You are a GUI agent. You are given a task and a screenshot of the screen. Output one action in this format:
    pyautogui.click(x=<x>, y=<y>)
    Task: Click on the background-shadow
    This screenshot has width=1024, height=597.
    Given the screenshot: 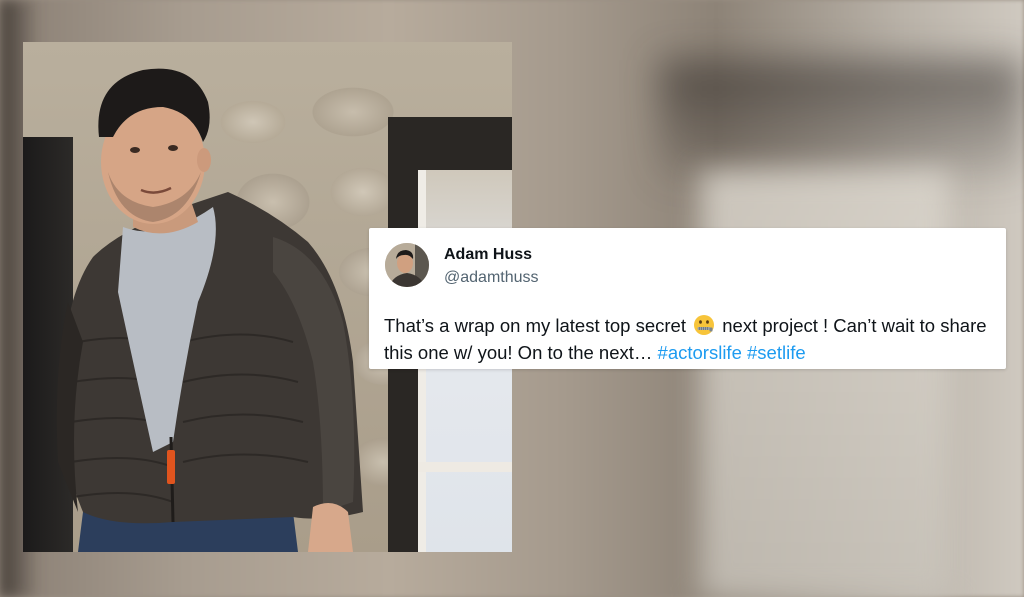 What is the action you would take?
    pyautogui.click(x=842, y=120)
    